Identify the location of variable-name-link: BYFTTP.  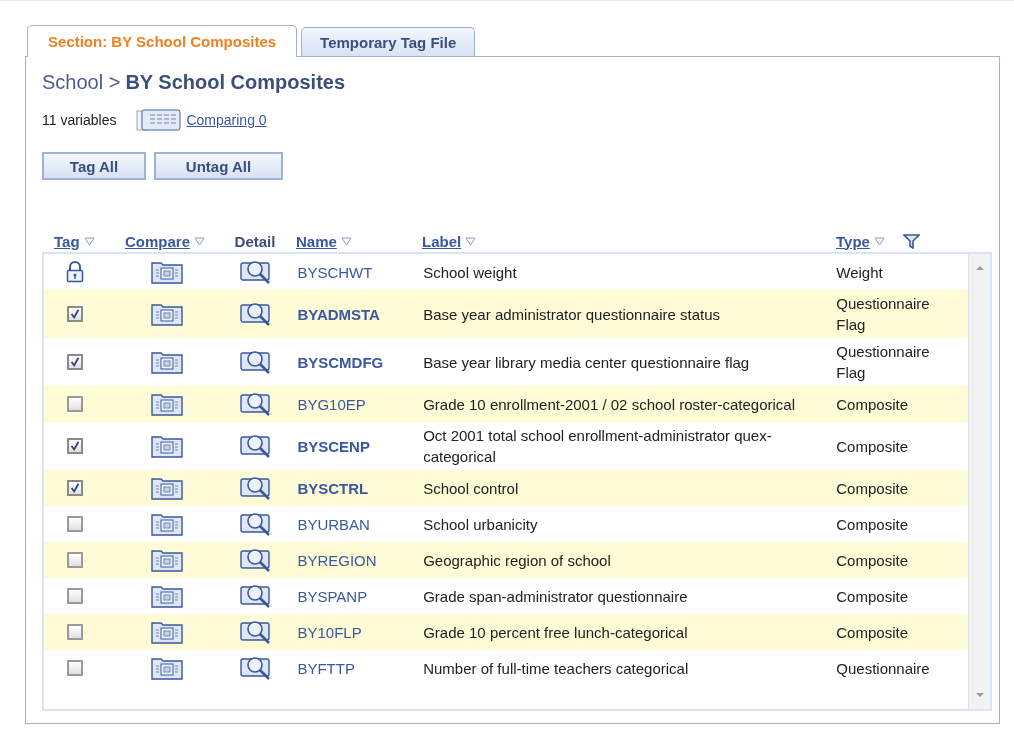
(326, 668).